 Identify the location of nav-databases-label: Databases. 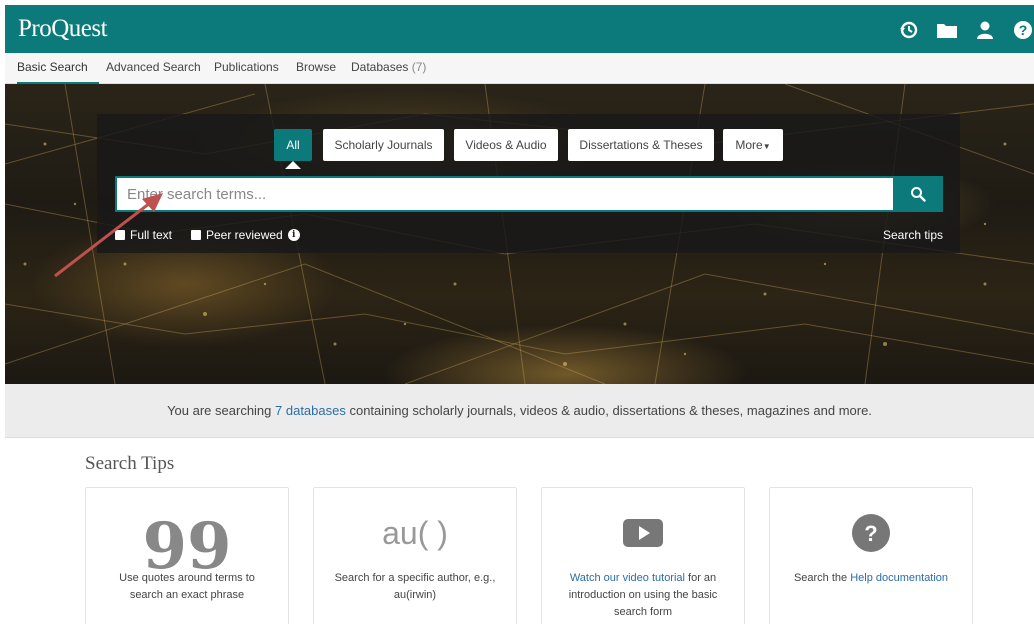
(380, 67).